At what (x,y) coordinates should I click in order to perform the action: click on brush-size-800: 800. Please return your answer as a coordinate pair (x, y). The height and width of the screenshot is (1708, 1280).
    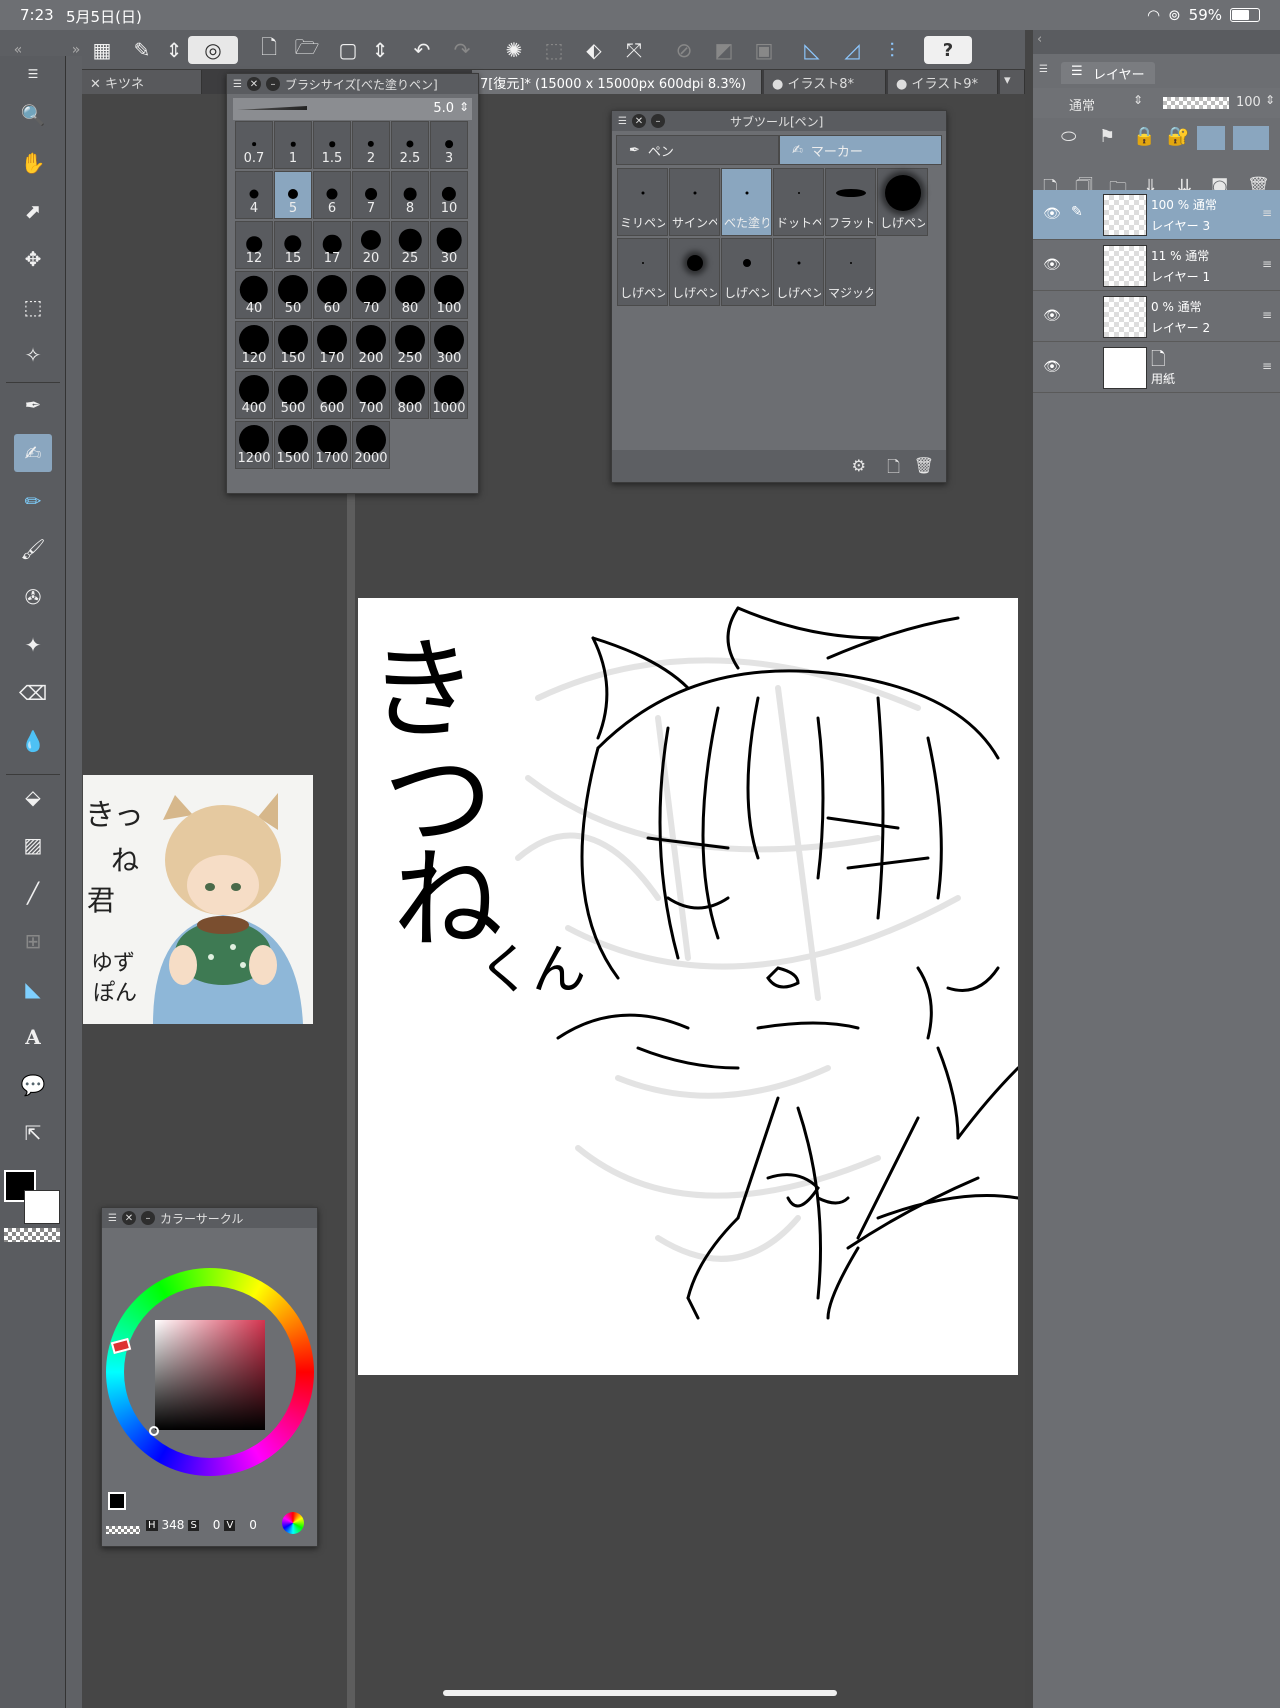
    Looking at the image, I should click on (410, 395).